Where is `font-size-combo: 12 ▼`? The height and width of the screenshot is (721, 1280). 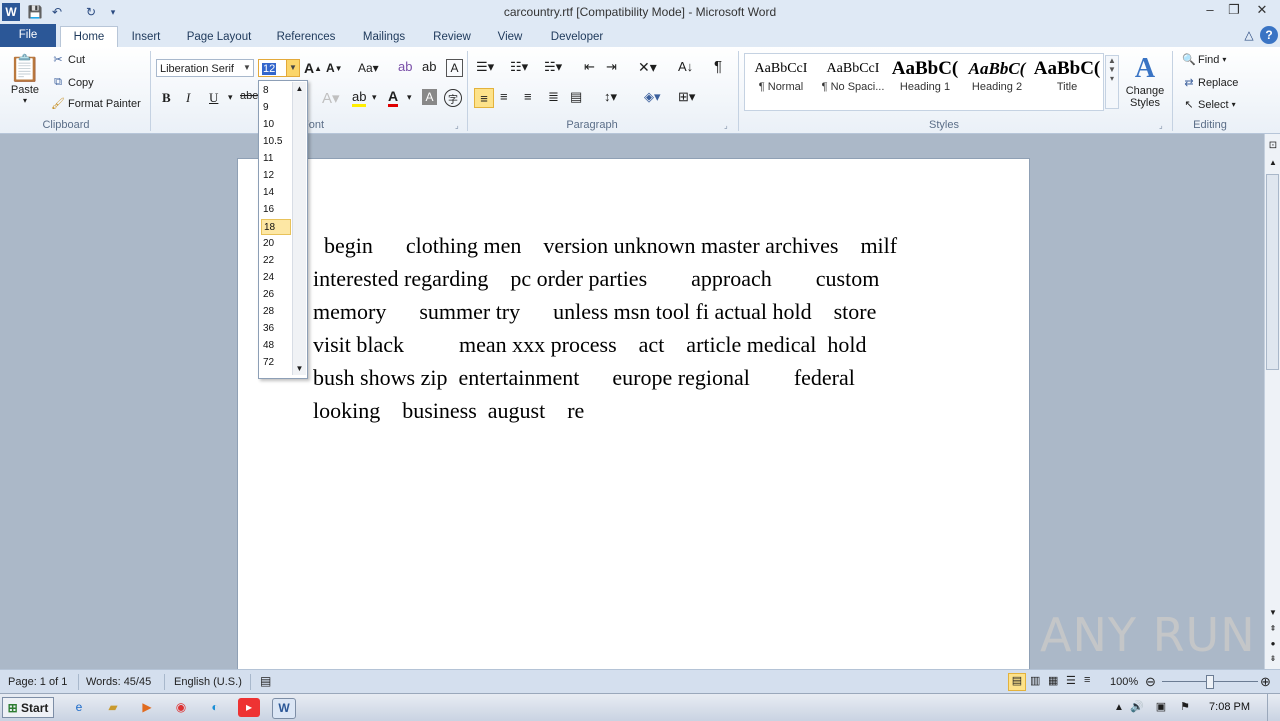
font-size-combo: 12 ▼ is located at coordinates (279, 68).